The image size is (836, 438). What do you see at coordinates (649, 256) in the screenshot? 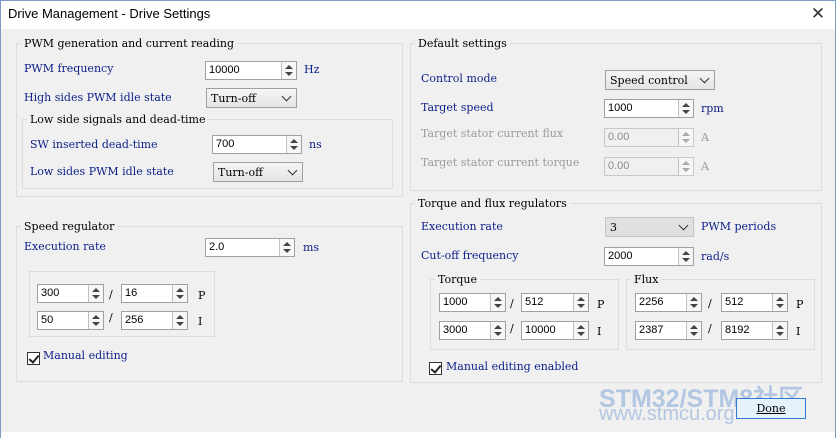
I see `cutoff-frequency-spinner: 2000` at bounding box center [649, 256].